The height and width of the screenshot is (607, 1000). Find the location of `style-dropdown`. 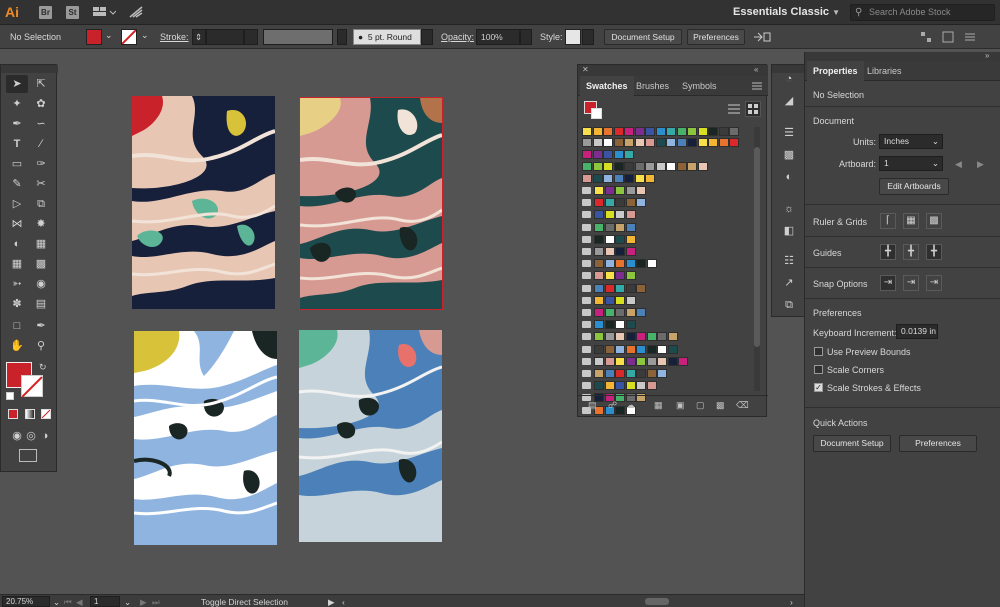

style-dropdown is located at coordinates (588, 37).